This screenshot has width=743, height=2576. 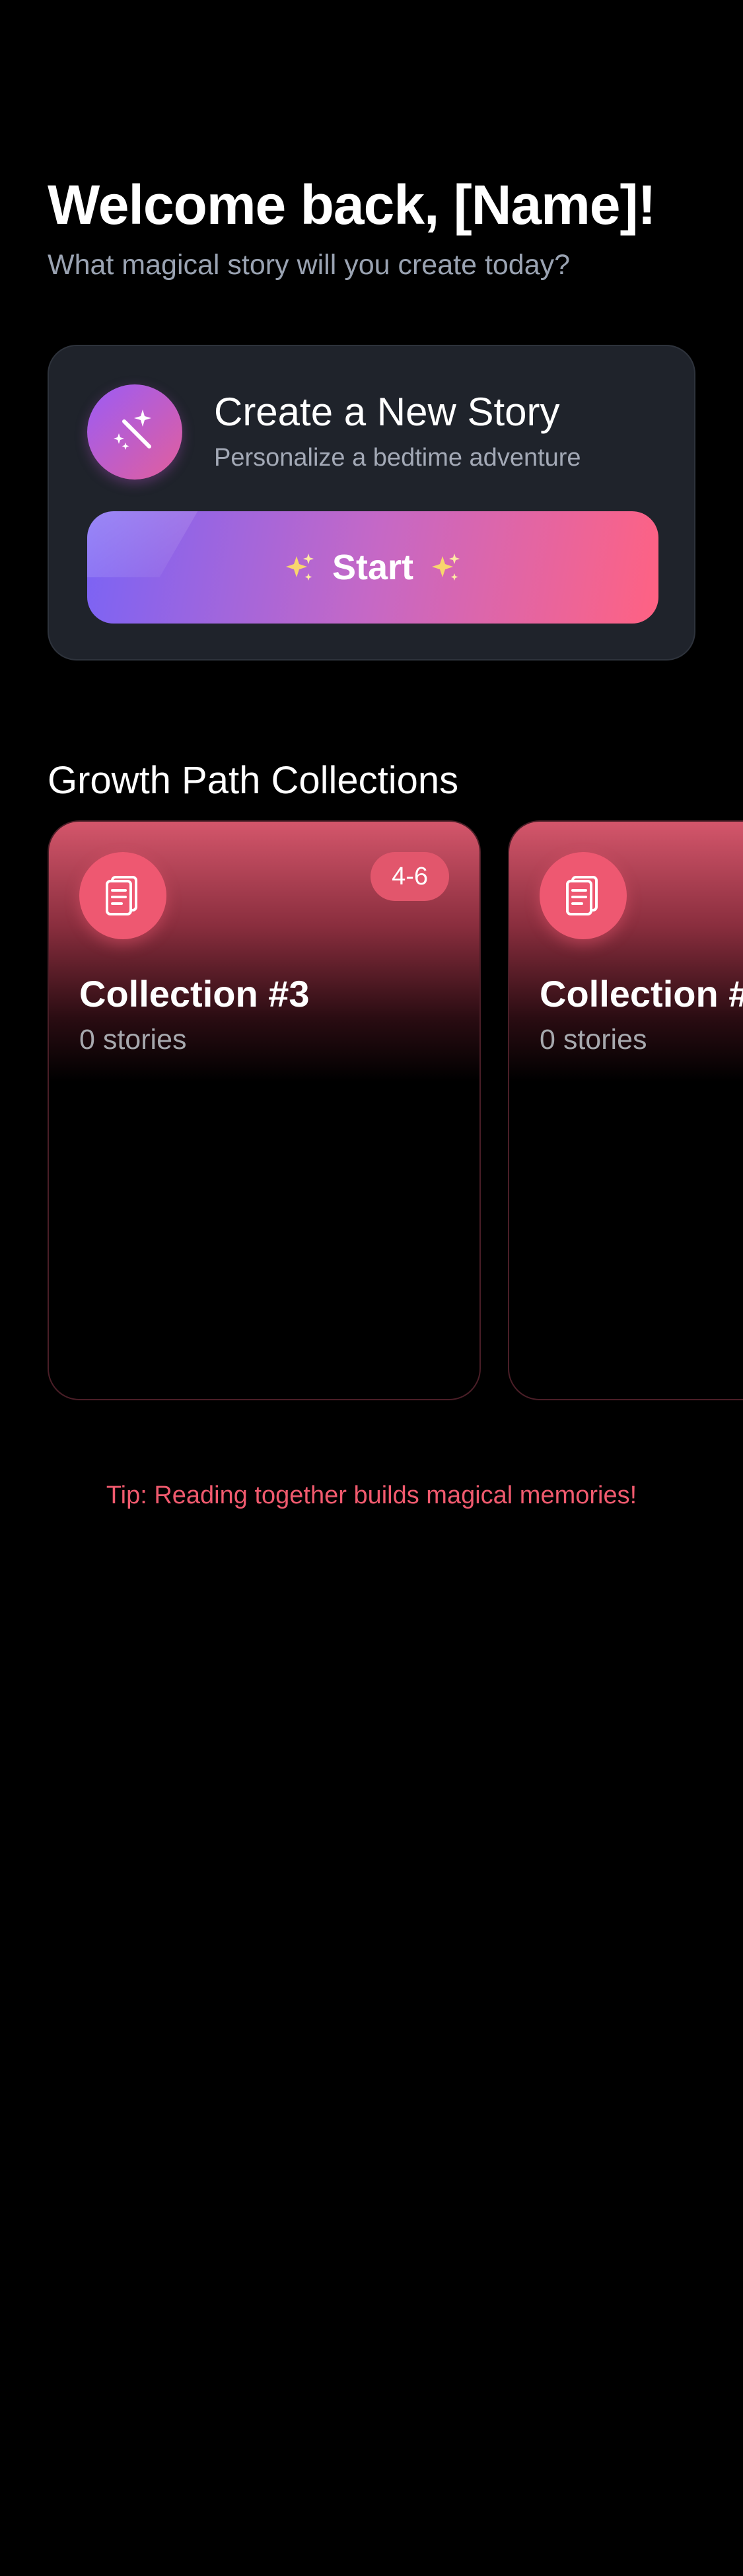 I want to click on collection-card: Collection # 0 stories, so click(x=625, y=1110).